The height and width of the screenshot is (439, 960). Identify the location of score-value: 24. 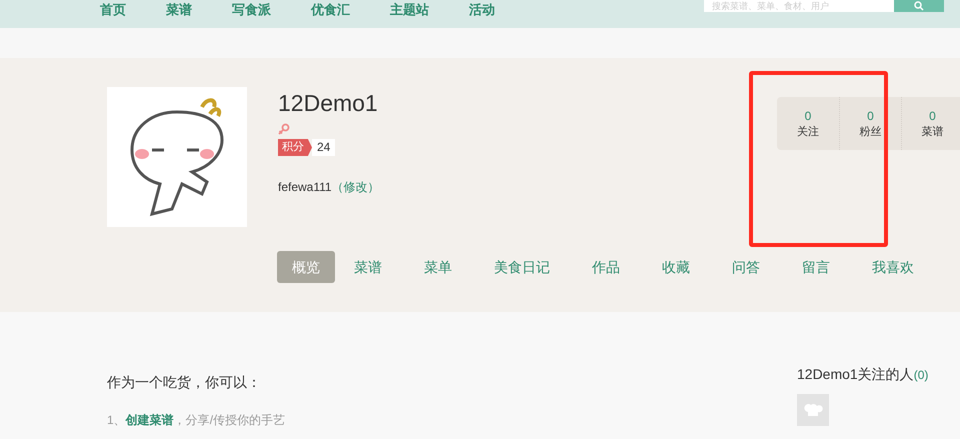
(324, 147).